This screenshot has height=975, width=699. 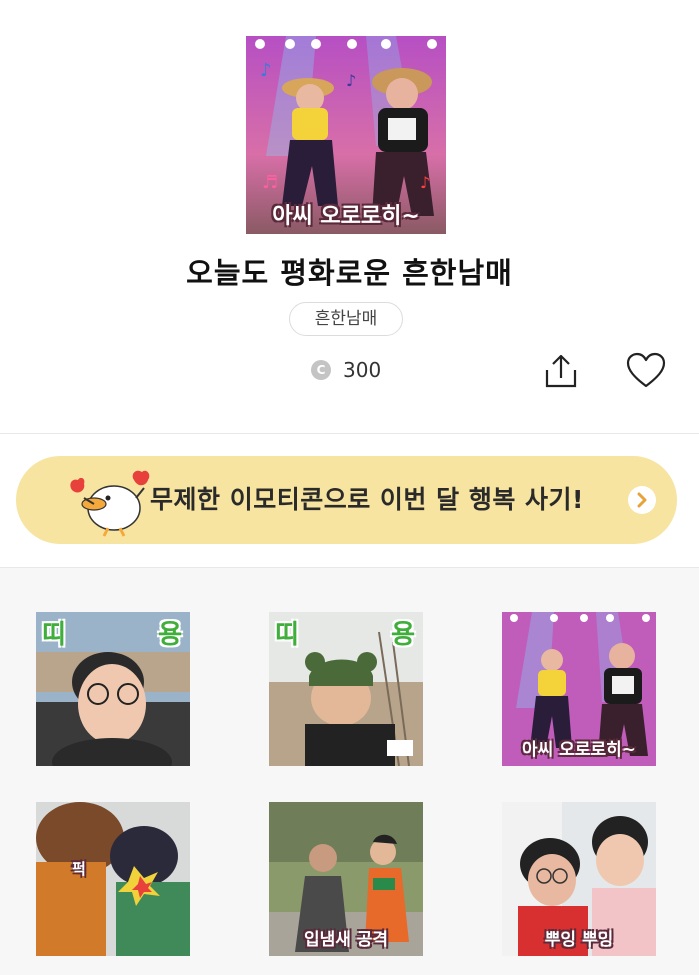 What do you see at coordinates (113, 879) in the screenshot?
I see `sticker-thumbnail: 퍽` at bounding box center [113, 879].